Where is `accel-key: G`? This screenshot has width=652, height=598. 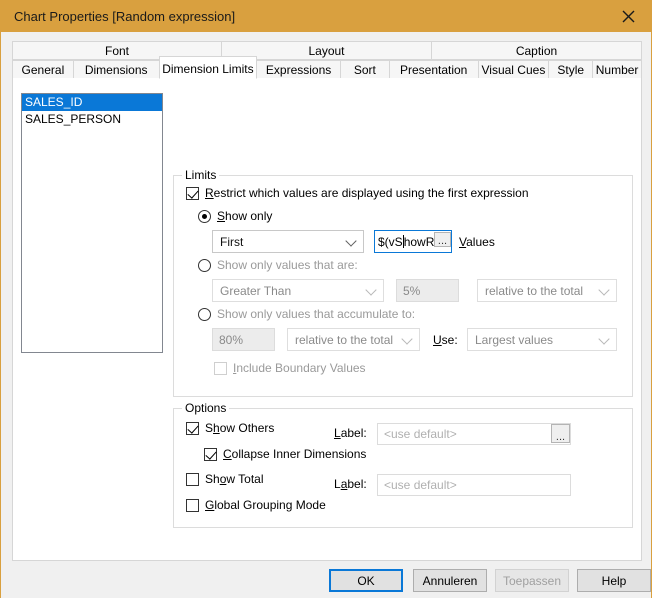
accel-key: G is located at coordinates (210, 505).